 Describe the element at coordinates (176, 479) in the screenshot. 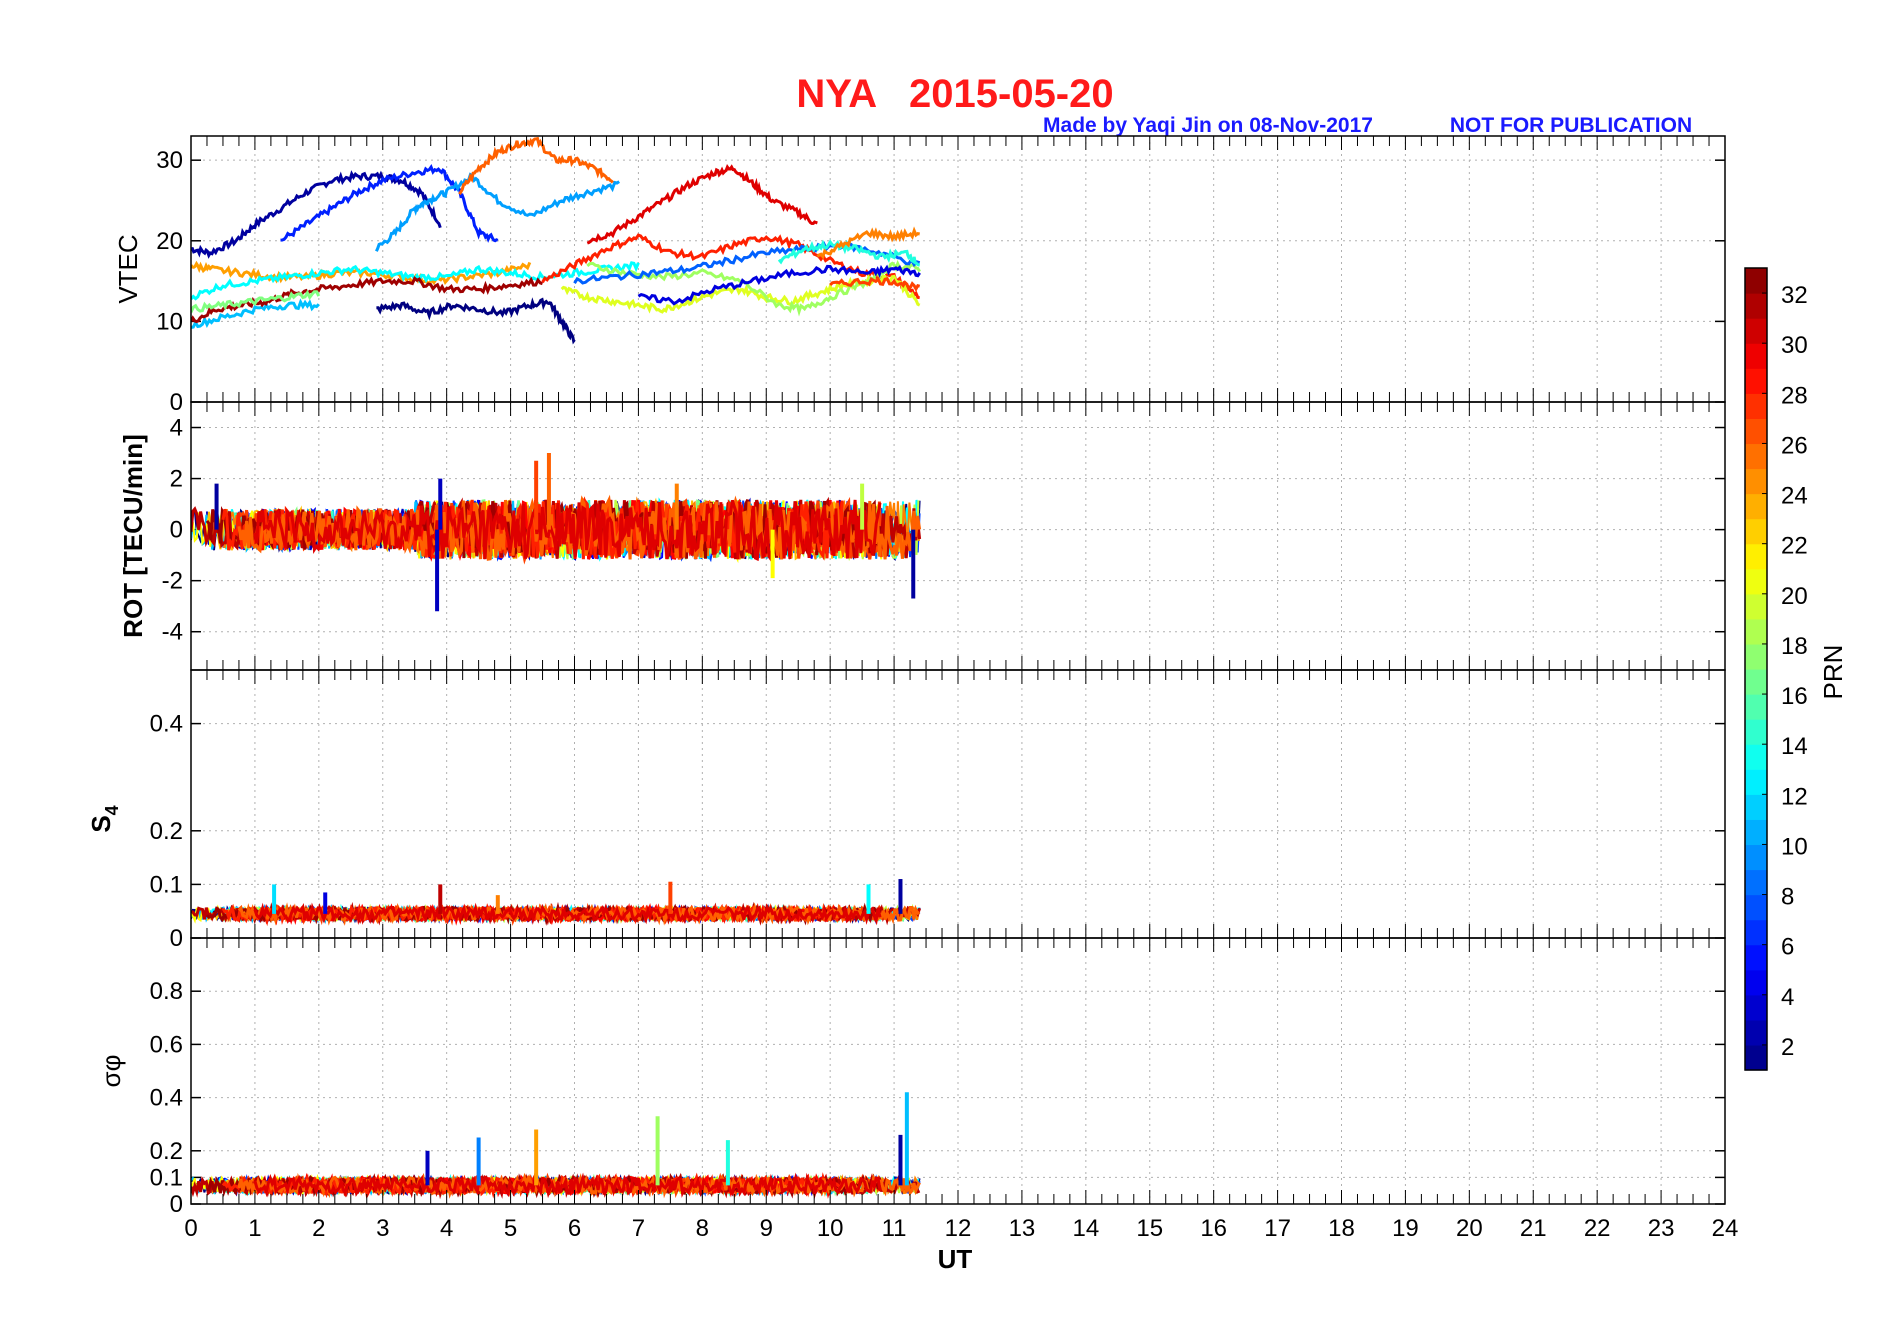

I see `y-tick-label: 2` at that location.